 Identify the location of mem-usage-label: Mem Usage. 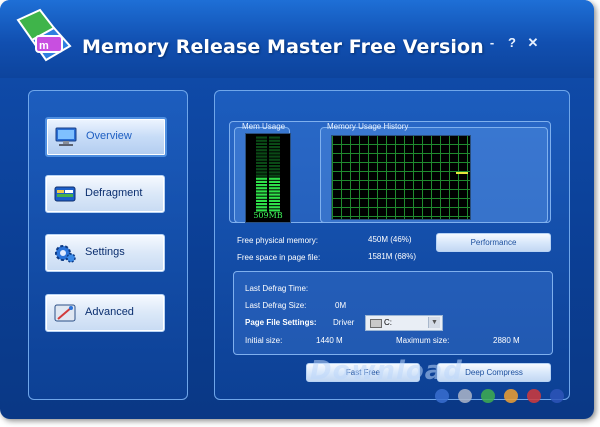
(264, 126).